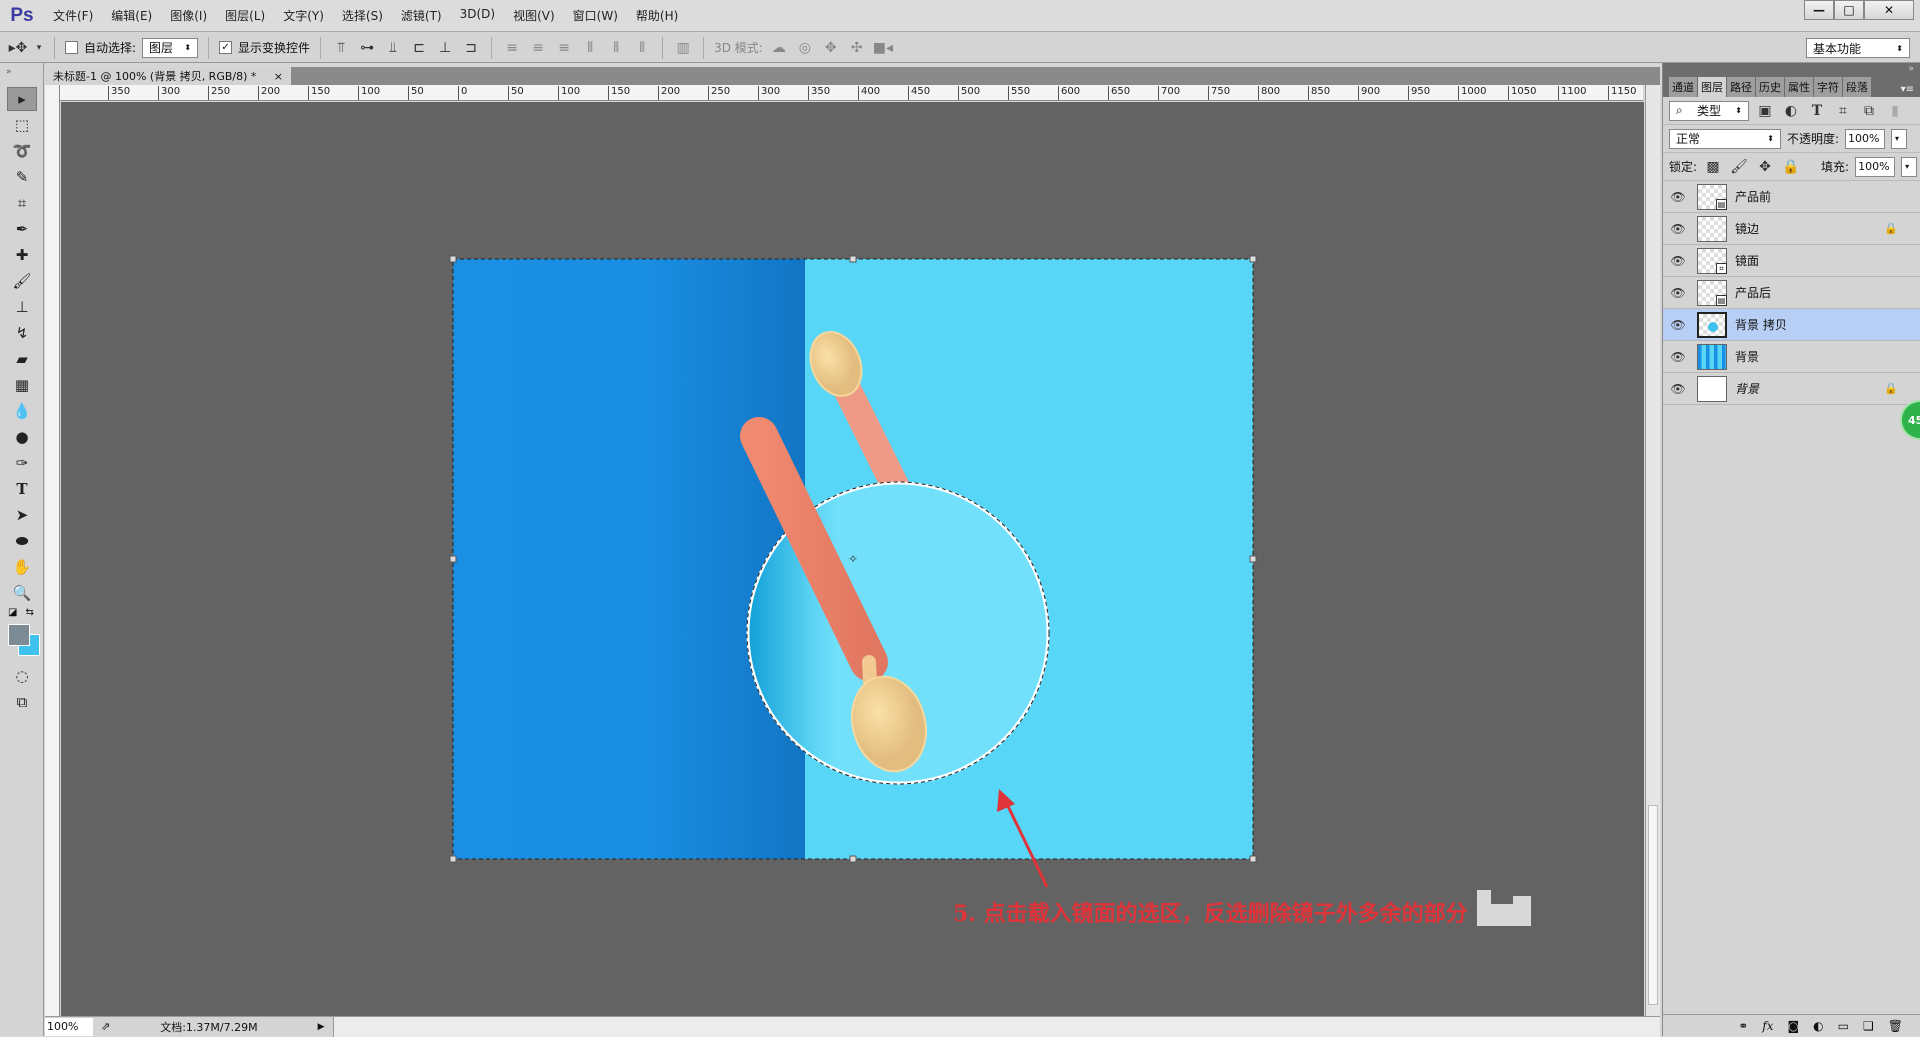 The image size is (1920, 1037). I want to click on fill-slider-toggle: ▾, so click(1909, 166).